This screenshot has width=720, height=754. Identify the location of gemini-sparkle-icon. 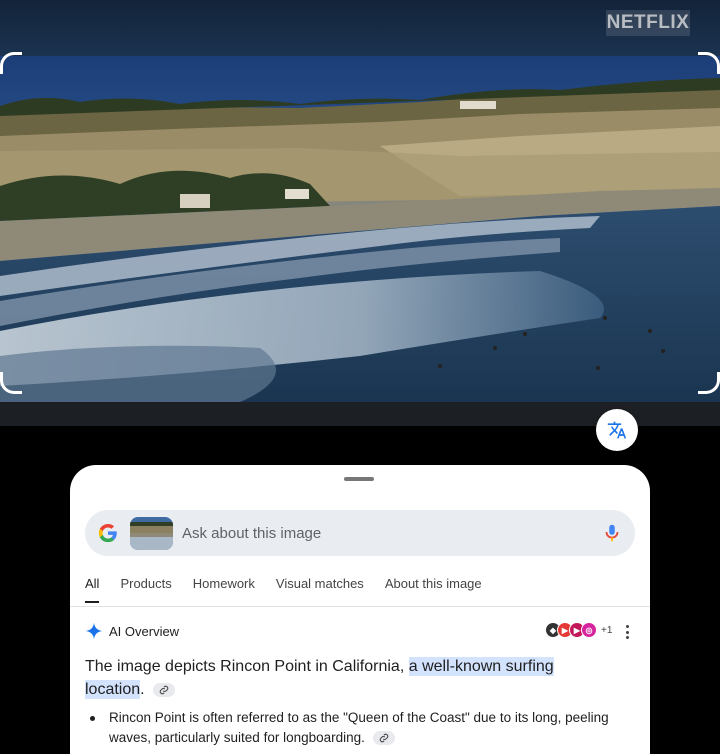
(94, 631).